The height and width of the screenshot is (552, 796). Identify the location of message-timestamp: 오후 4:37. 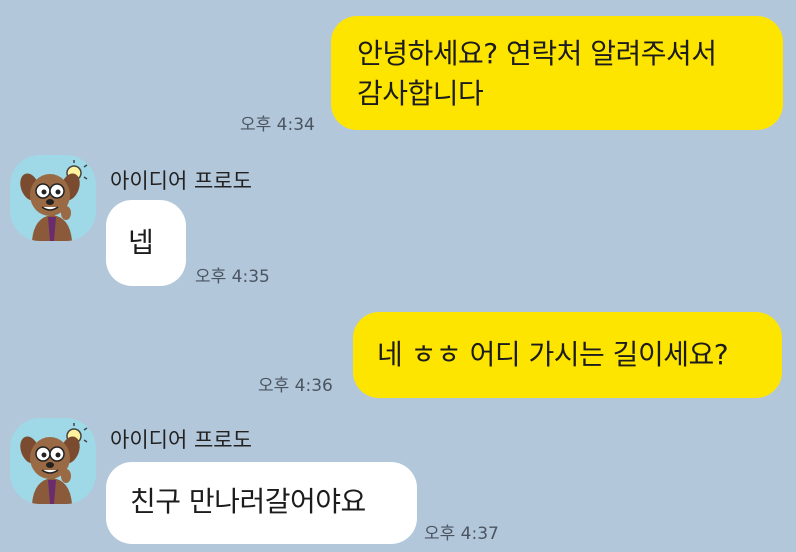
(461, 534).